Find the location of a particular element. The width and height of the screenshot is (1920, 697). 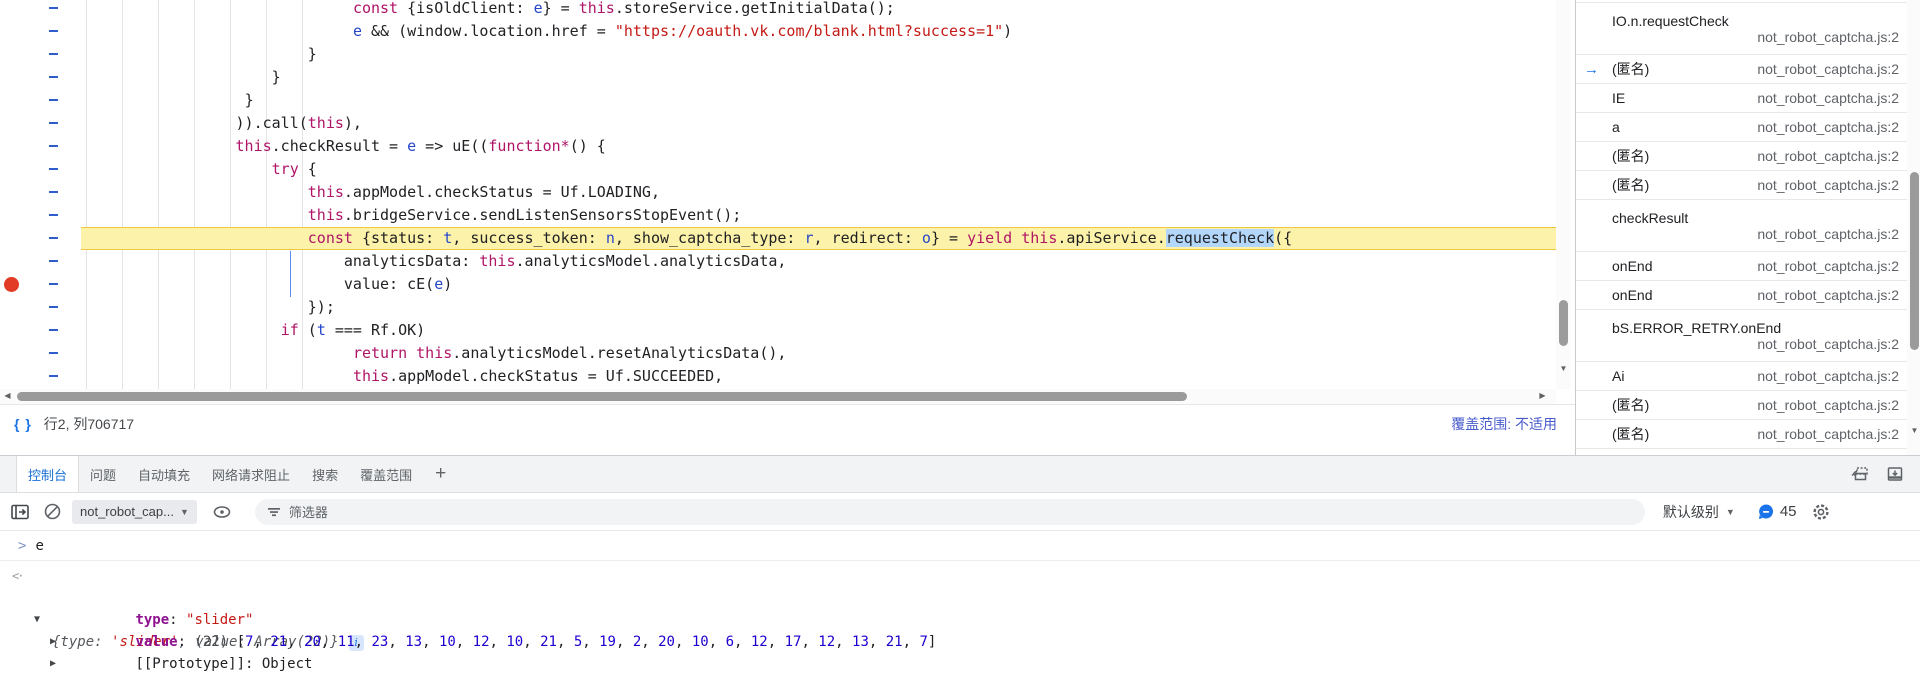

frame-function-name: IO.n.requestCheck is located at coordinates (1670, 20).